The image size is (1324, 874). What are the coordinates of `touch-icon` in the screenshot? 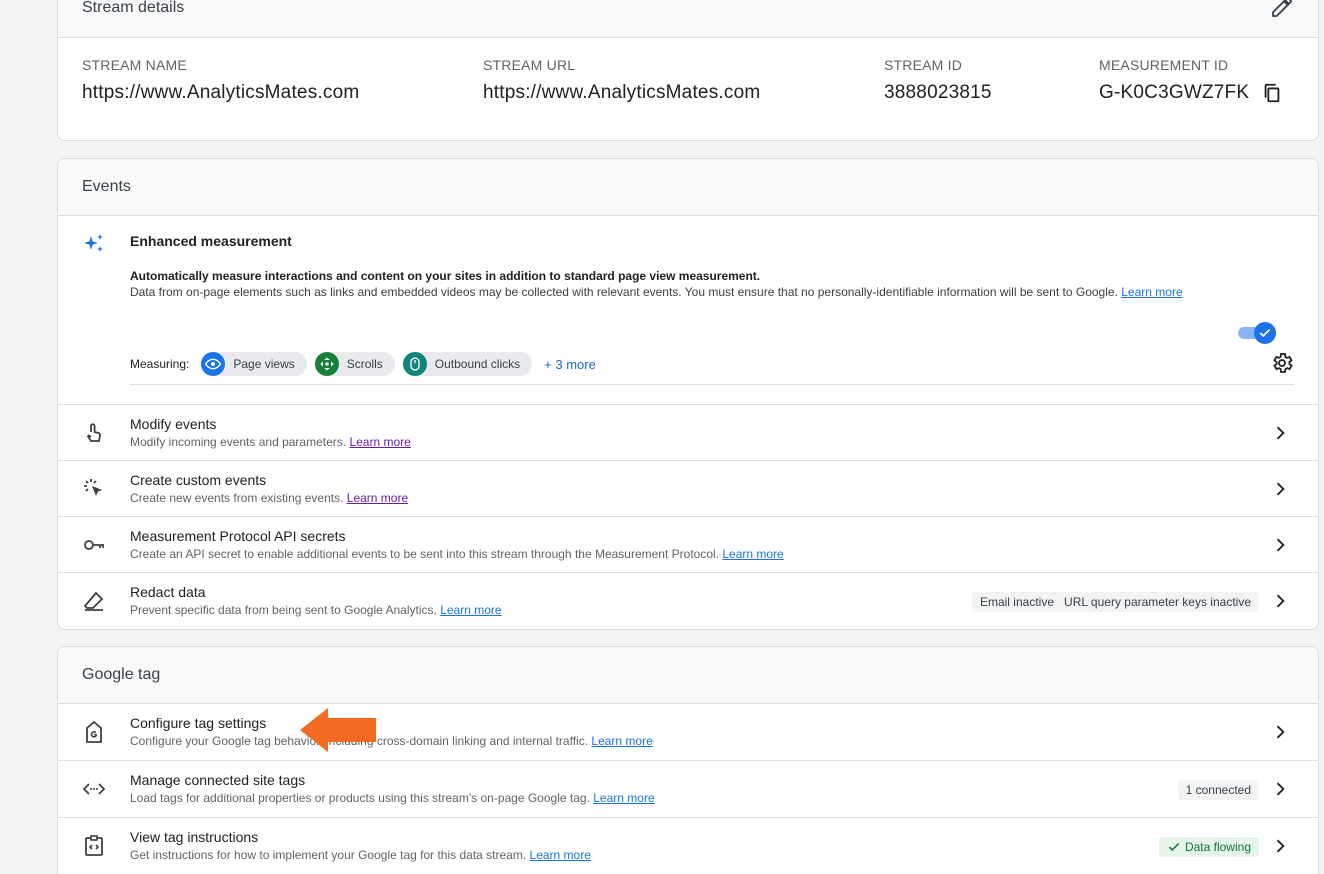 It's located at (93, 432).